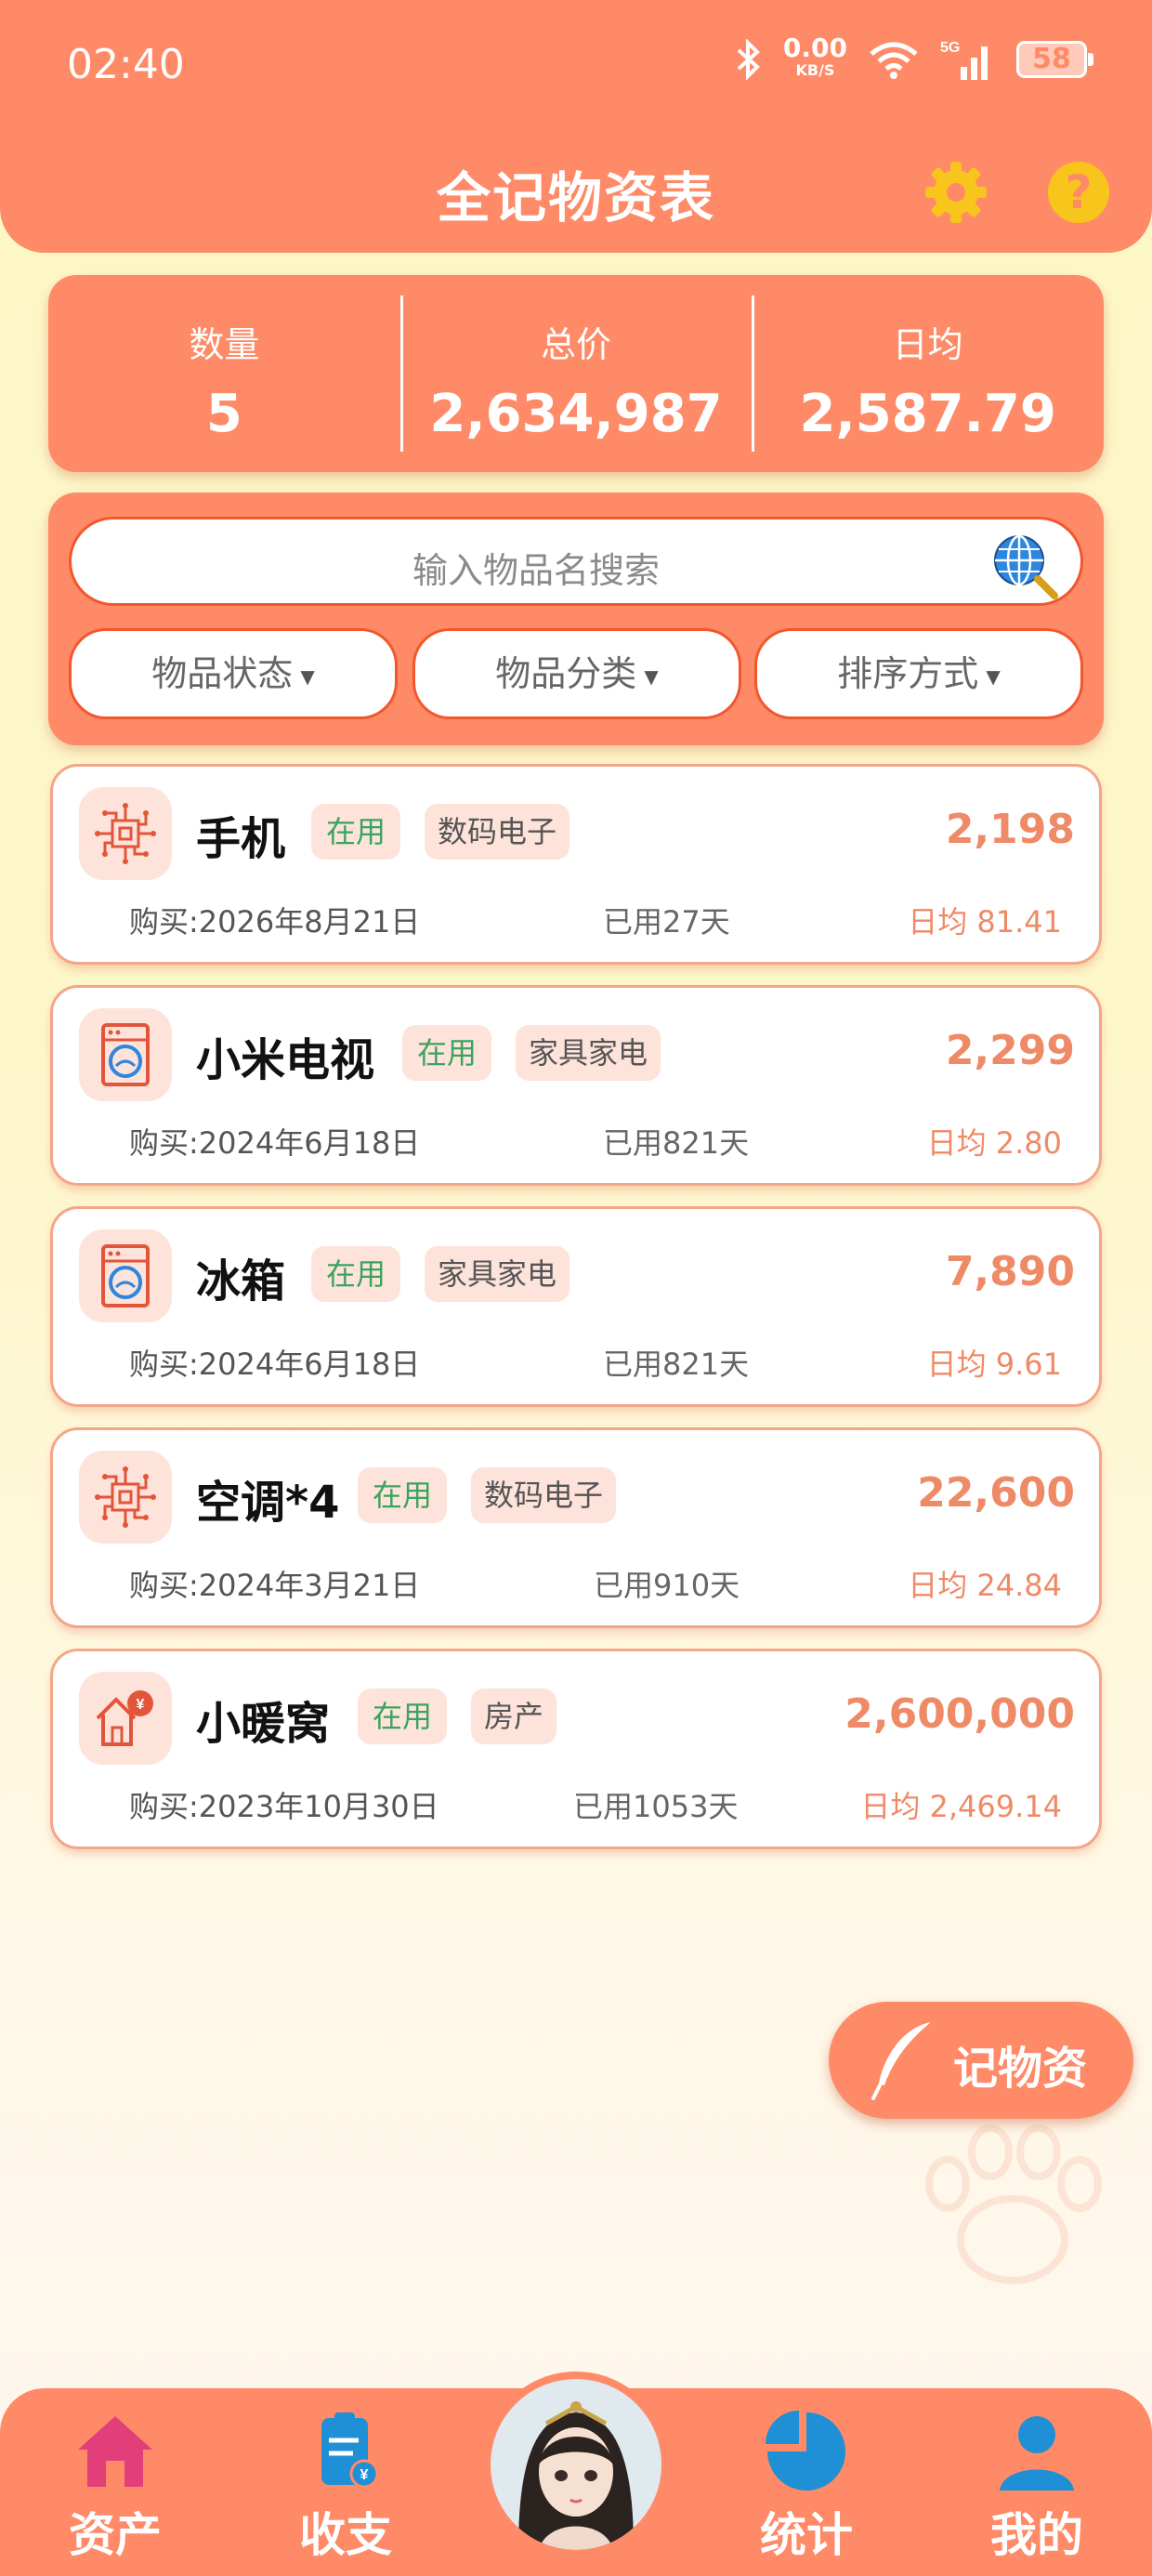 Image resolution: width=1152 pixels, height=2576 pixels. Describe the element at coordinates (805, 2451) in the screenshot. I see `pie-chart-icon` at that location.